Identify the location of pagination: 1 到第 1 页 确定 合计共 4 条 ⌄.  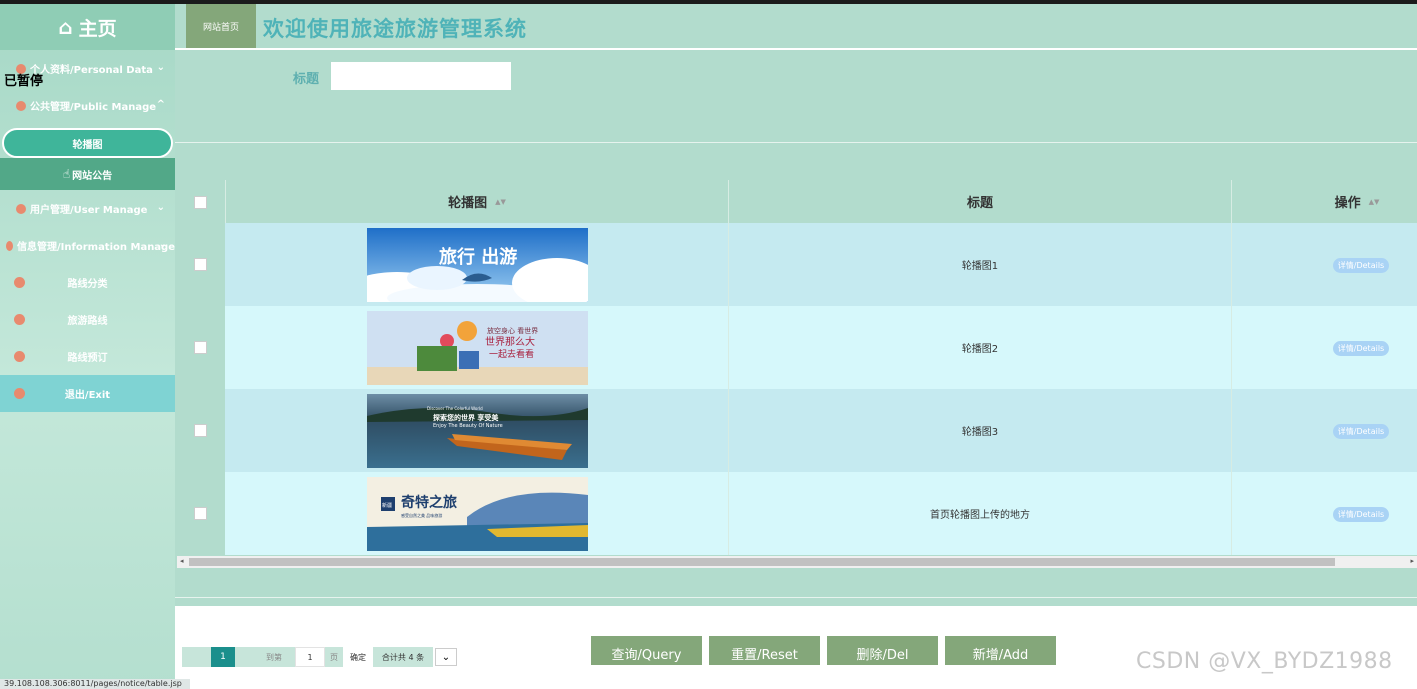
(319, 657).